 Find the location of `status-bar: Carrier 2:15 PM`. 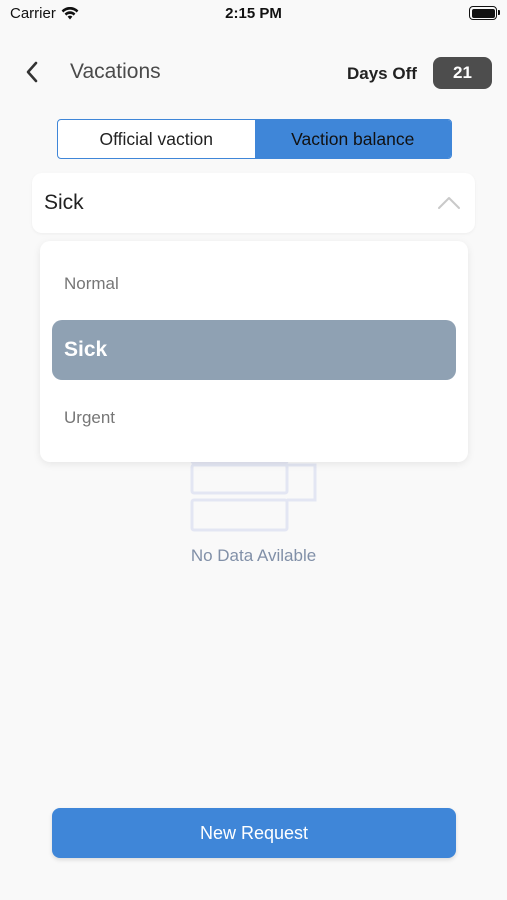

status-bar: Carrier 2:15 PM is located at coordinates (253, 15).